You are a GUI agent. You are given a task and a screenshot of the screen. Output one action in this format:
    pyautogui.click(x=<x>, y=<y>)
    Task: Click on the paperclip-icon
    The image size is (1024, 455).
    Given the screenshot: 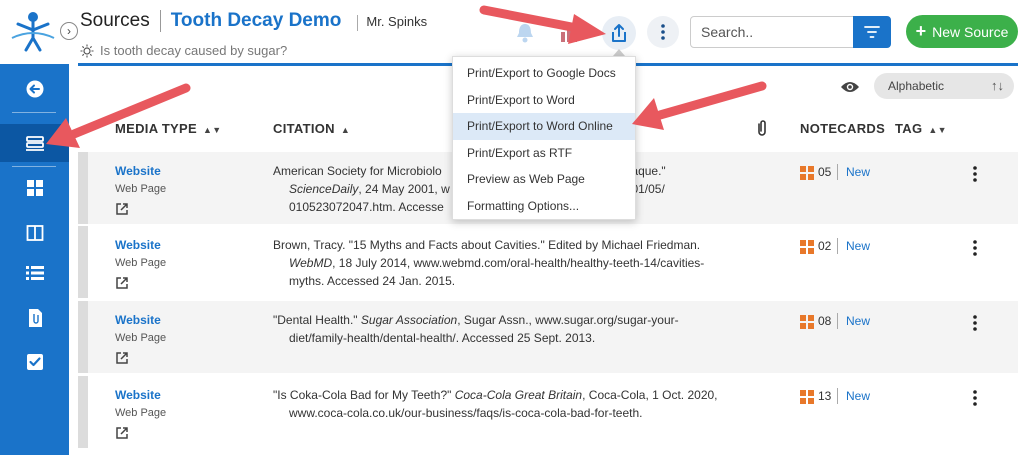 What is the action you would take?
    pyautogui.click(x=762, y=128)
    